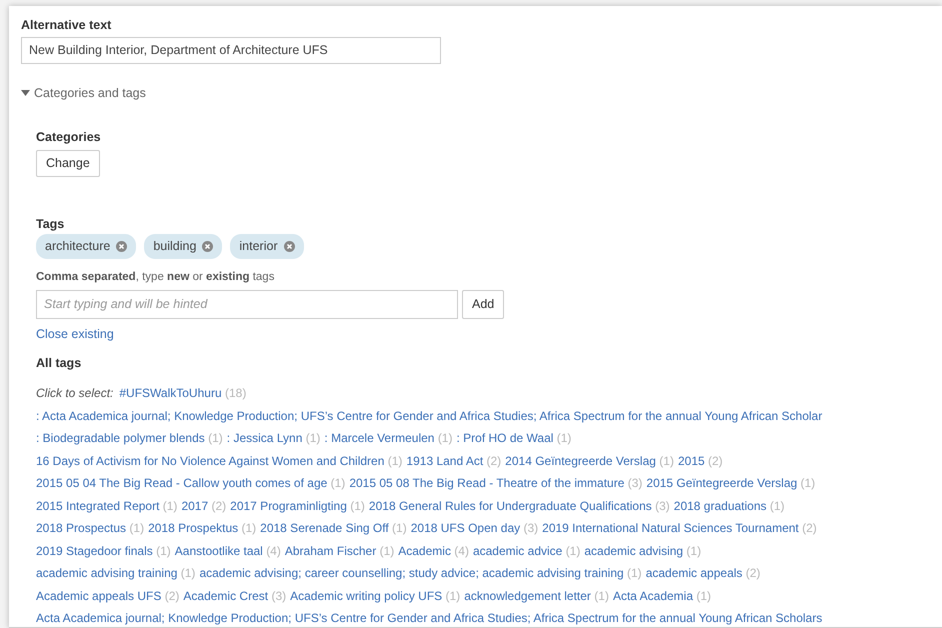  I want to click on tag-link: : Prof HO de Waal, so click(505, 438).